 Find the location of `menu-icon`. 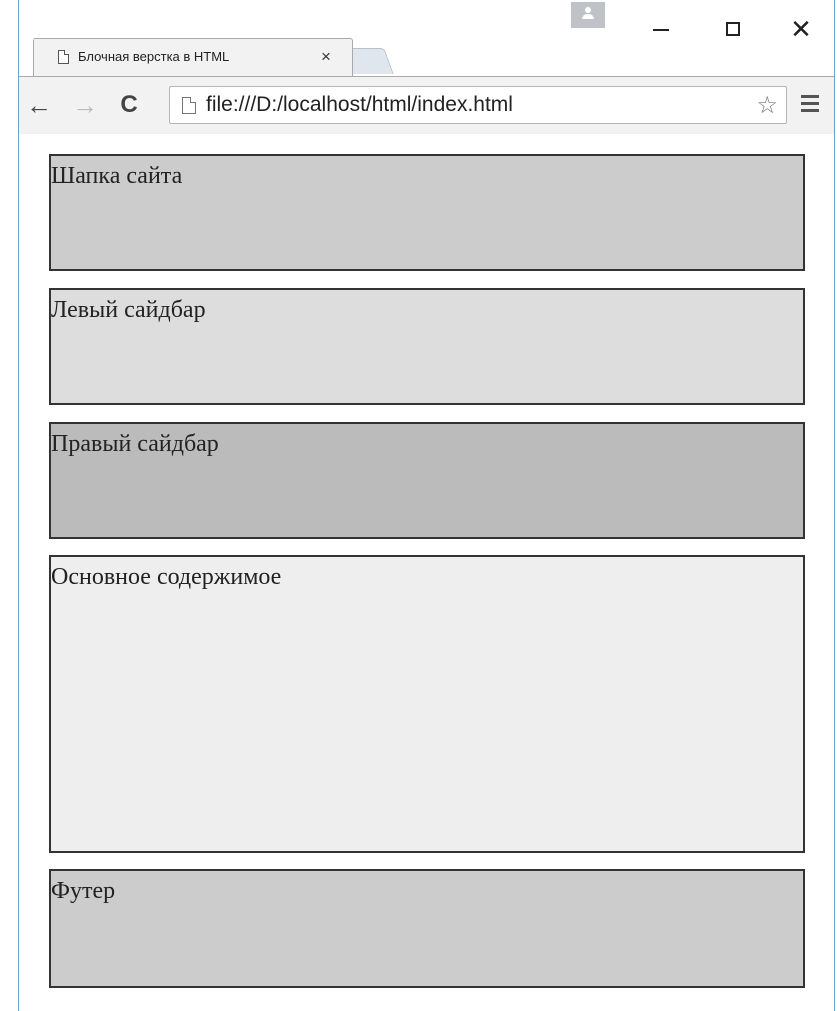

menu-icon is located at coordinates (810, 104).